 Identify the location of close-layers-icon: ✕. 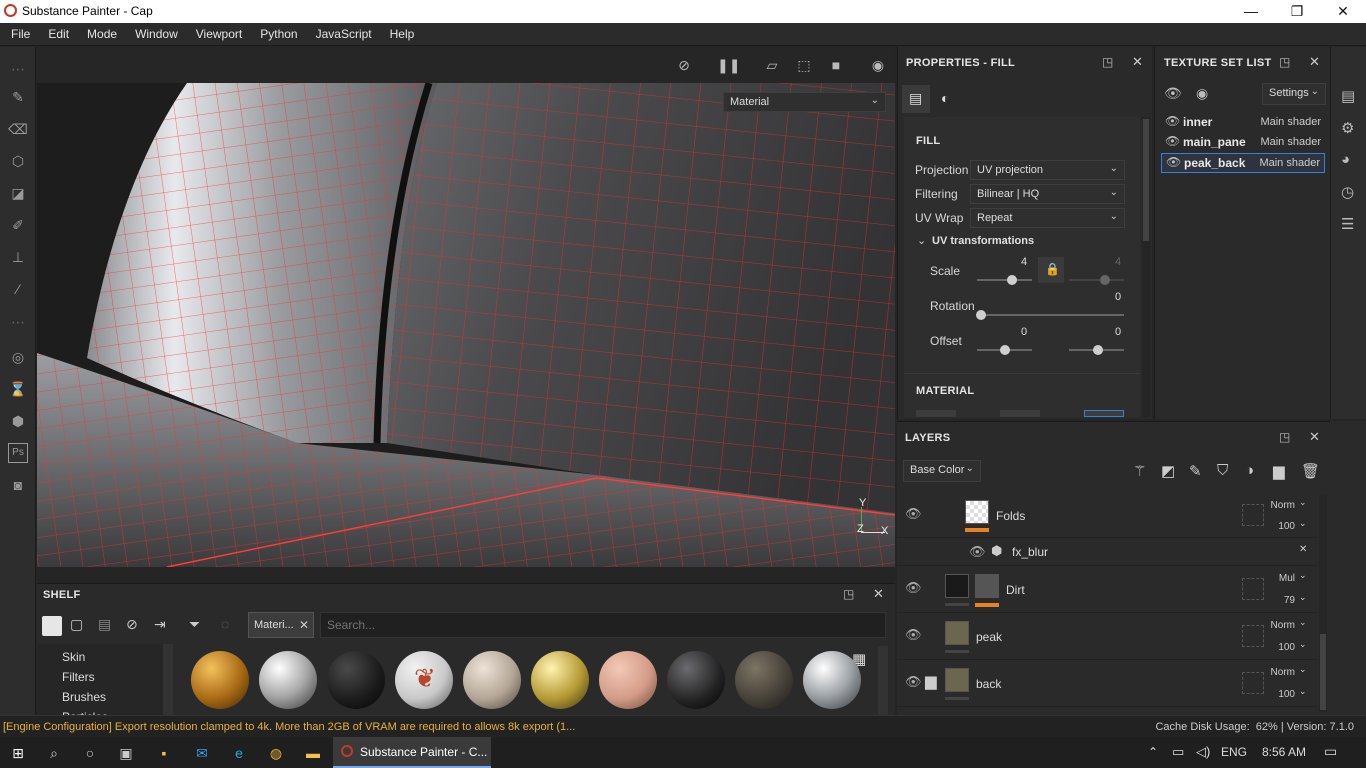
(1314, 437).